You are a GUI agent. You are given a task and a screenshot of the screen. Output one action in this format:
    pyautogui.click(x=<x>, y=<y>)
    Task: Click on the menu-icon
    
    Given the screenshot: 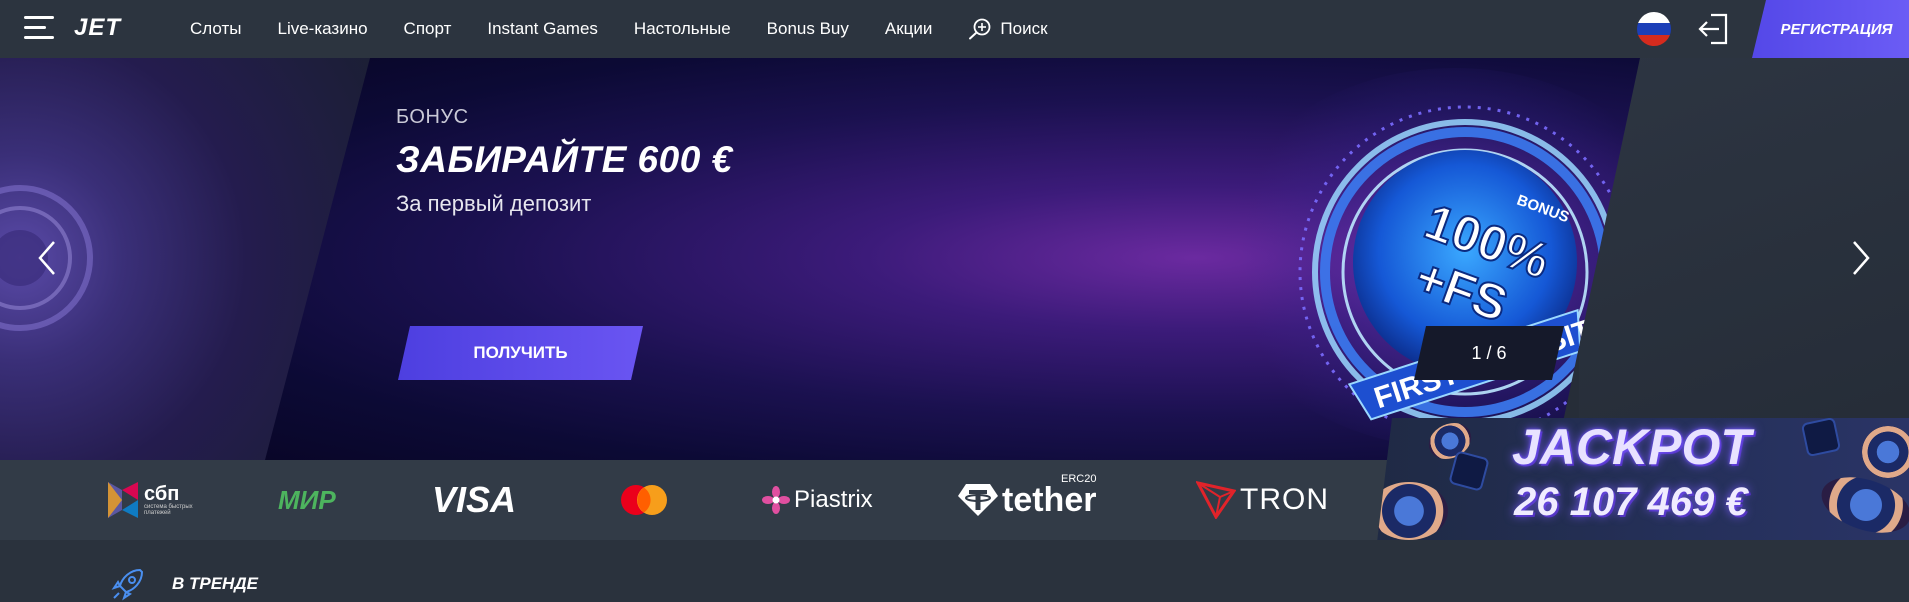 What is the action you would take?
    pyautogui.click(x=39, y=28)
    